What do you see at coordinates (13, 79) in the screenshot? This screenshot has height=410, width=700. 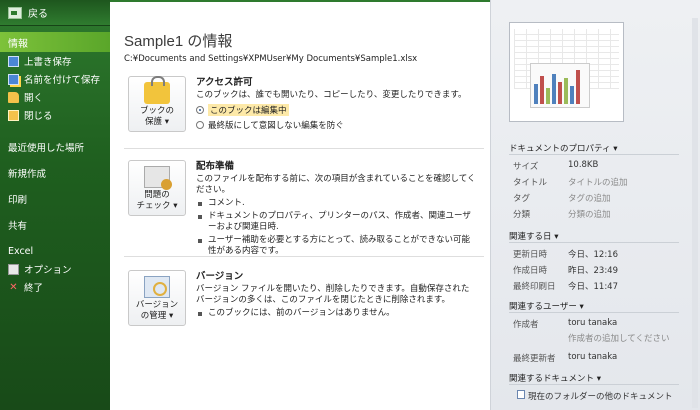 I see `save-as-icon` at bounding box center [13, 79].